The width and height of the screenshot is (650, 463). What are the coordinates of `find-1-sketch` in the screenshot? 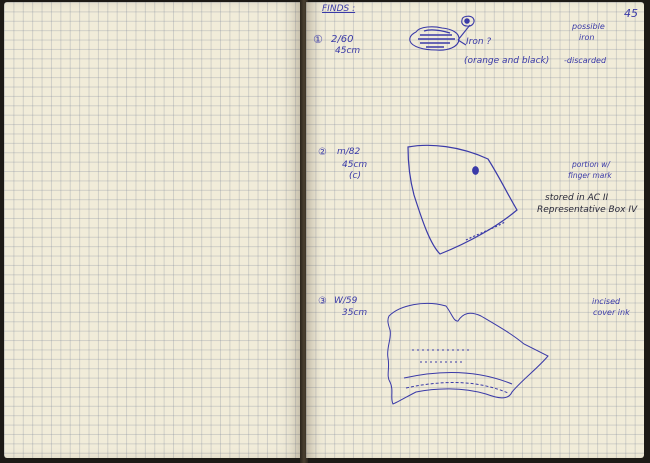 It's located at (442, 33).